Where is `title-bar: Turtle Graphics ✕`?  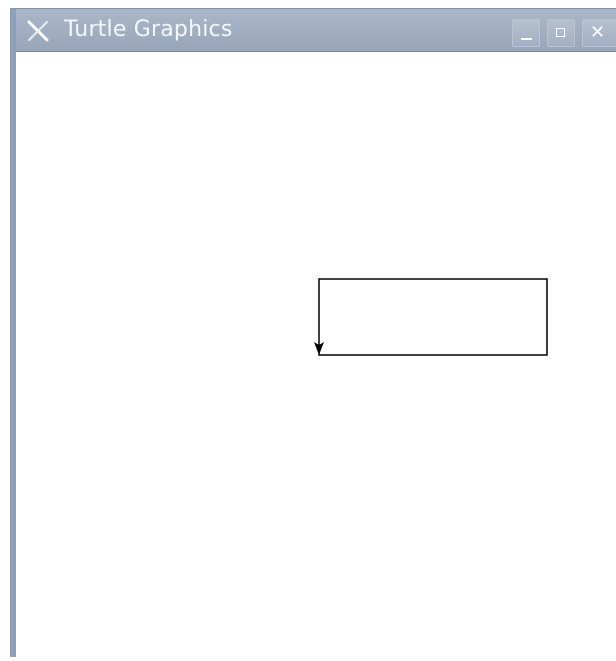 title-bar: Turtle Graphics ✕ is located at coordinates (316, 30).